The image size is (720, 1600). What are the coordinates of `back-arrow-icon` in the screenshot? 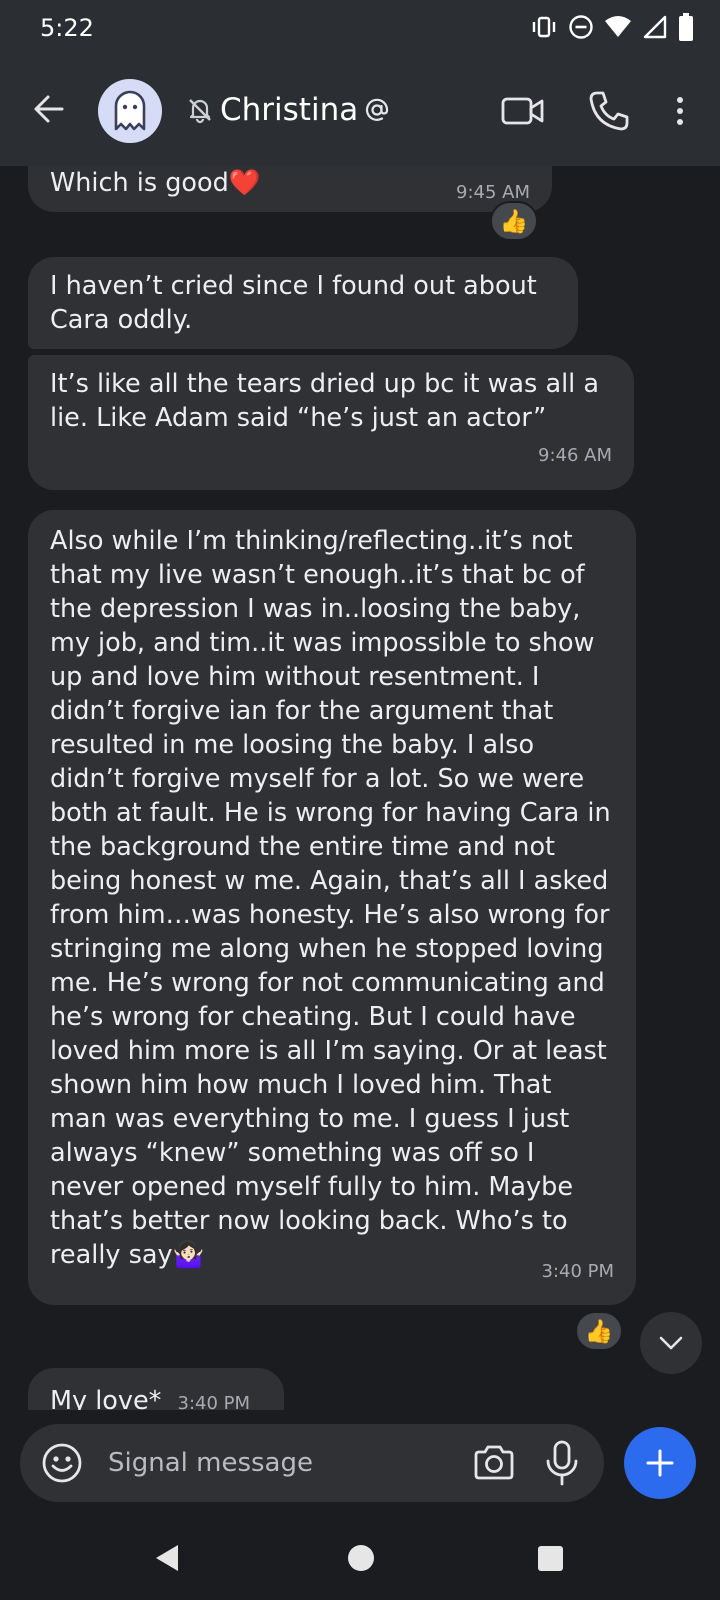 It's located at (49, 109).